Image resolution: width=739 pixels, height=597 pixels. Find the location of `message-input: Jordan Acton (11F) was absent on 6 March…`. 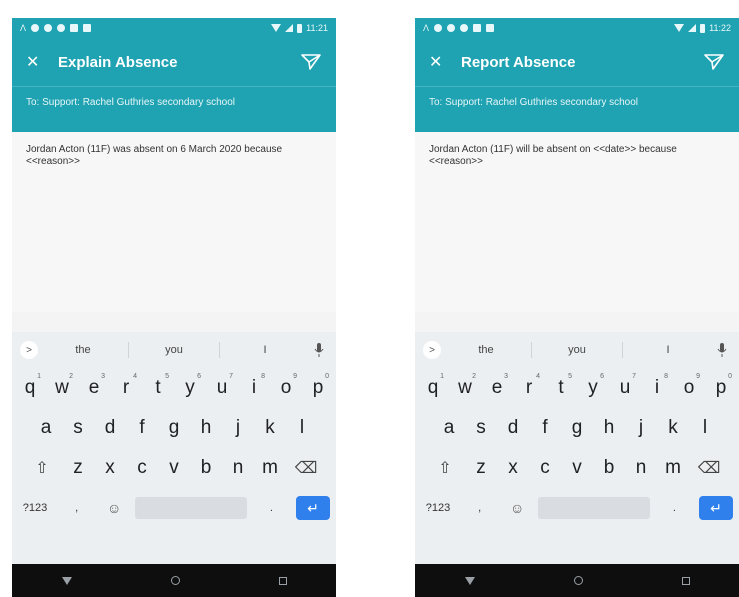

message-input: Jordan Acton (11F) was absent on 6 March… is located at coordinates (174, 222).